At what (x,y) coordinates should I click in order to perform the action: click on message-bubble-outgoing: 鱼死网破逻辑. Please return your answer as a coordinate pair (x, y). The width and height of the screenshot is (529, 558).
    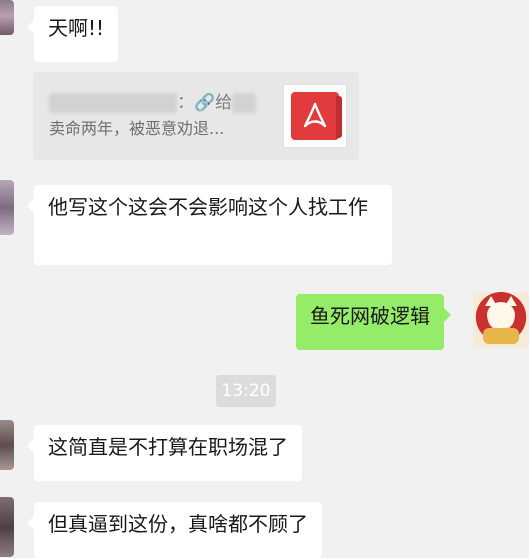
    Looking at the image, I should click on (373, 322).